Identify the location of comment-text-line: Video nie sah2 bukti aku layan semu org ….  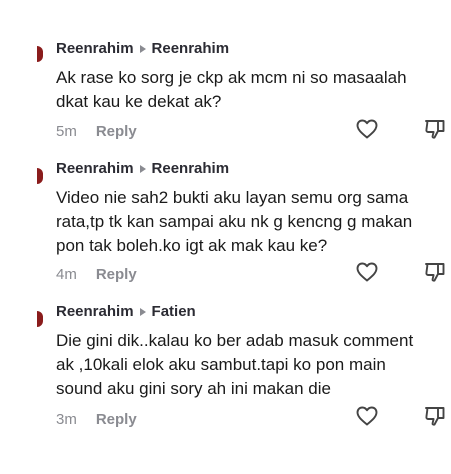
(232, 197).